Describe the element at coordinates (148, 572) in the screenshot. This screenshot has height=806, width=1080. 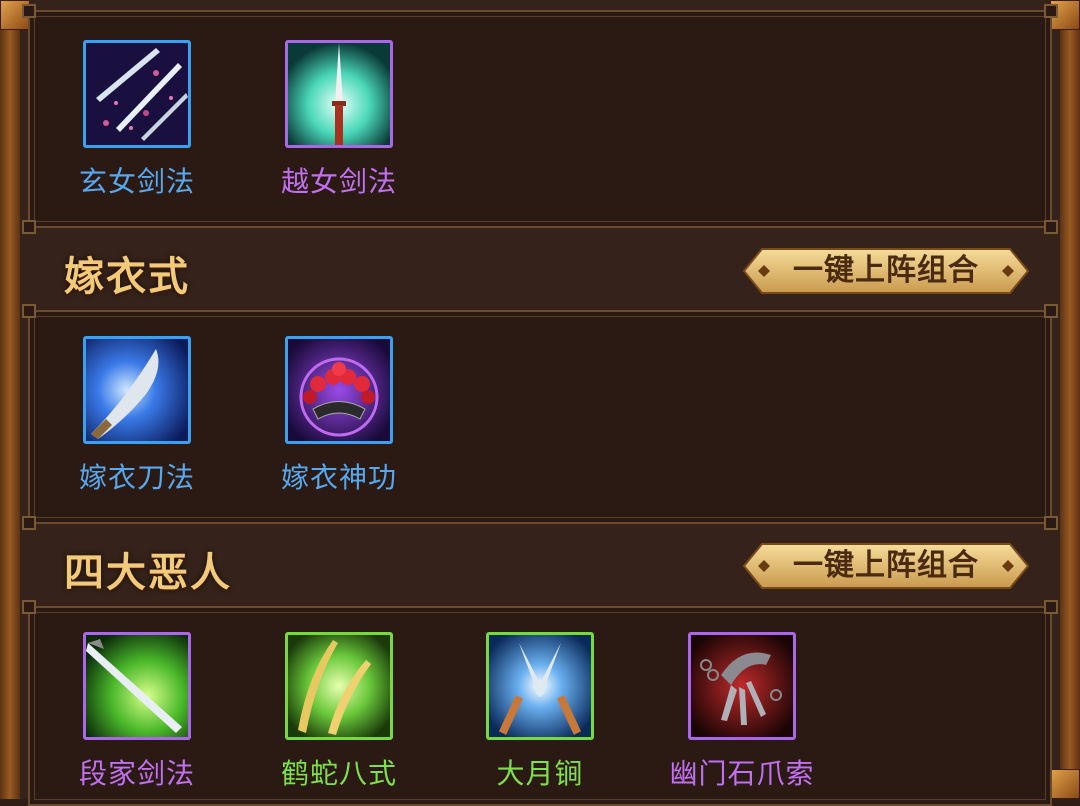
I see `section-title: 四大恶人` at that location.